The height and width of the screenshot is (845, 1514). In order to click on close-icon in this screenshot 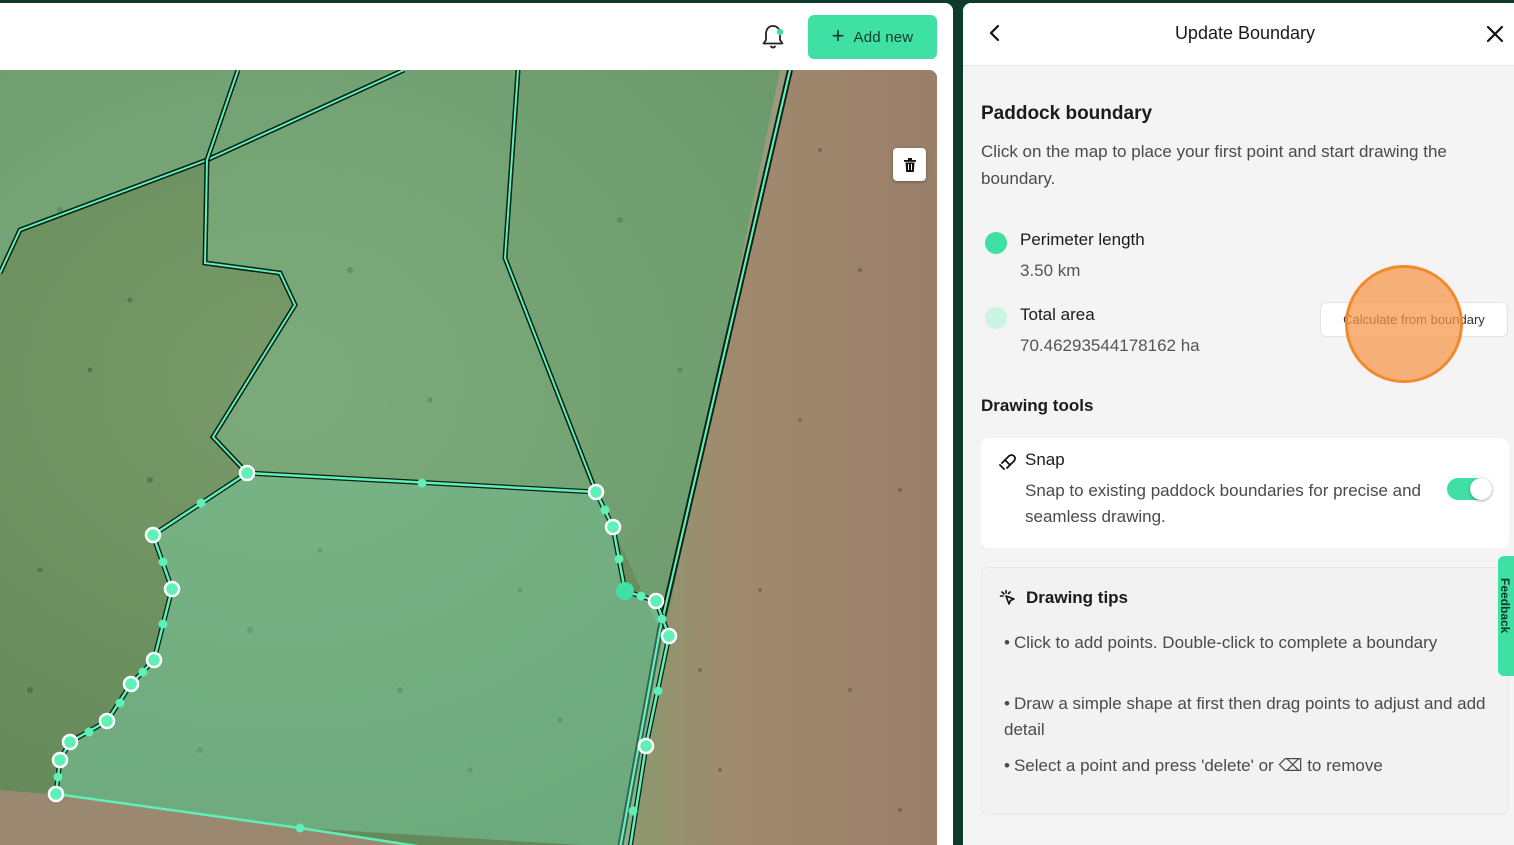, I will do `click(1495, 34)`.